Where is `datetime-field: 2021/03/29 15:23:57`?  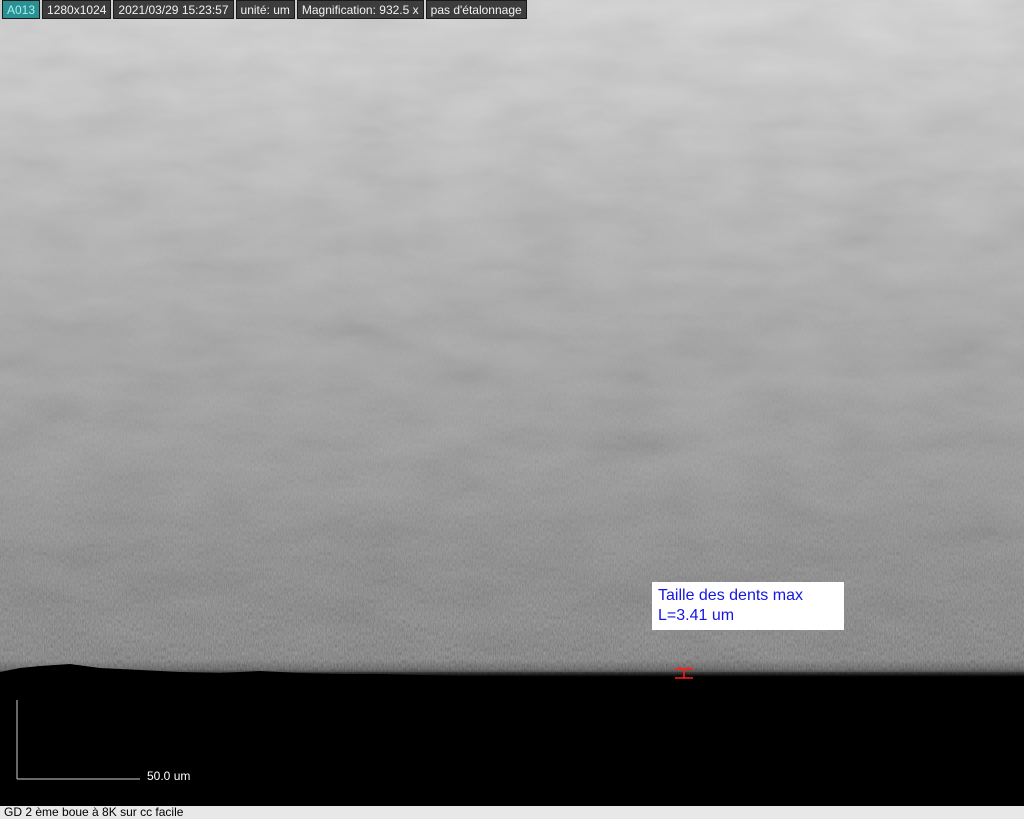
datetime-field: 2021/03/29 15:23:57 is located at coordinates (173, 9).